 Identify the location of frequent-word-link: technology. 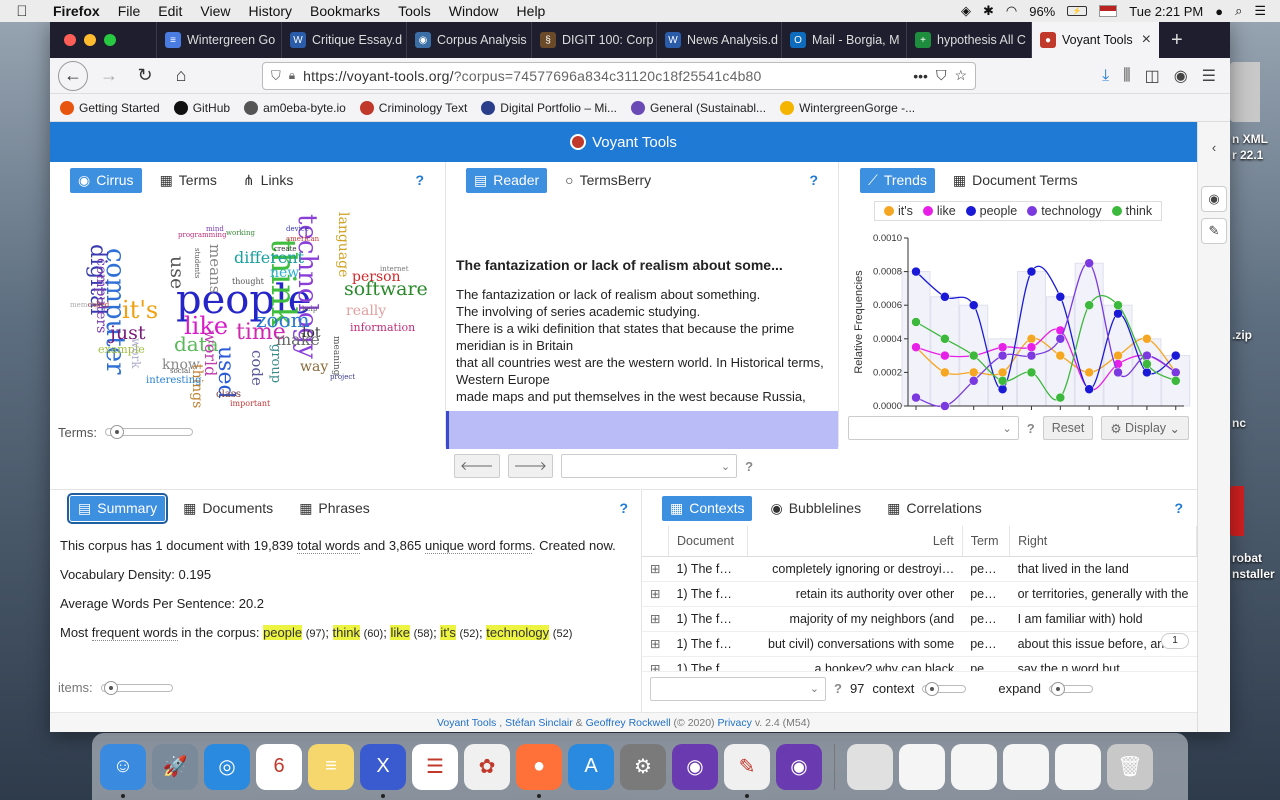
(518, 632).